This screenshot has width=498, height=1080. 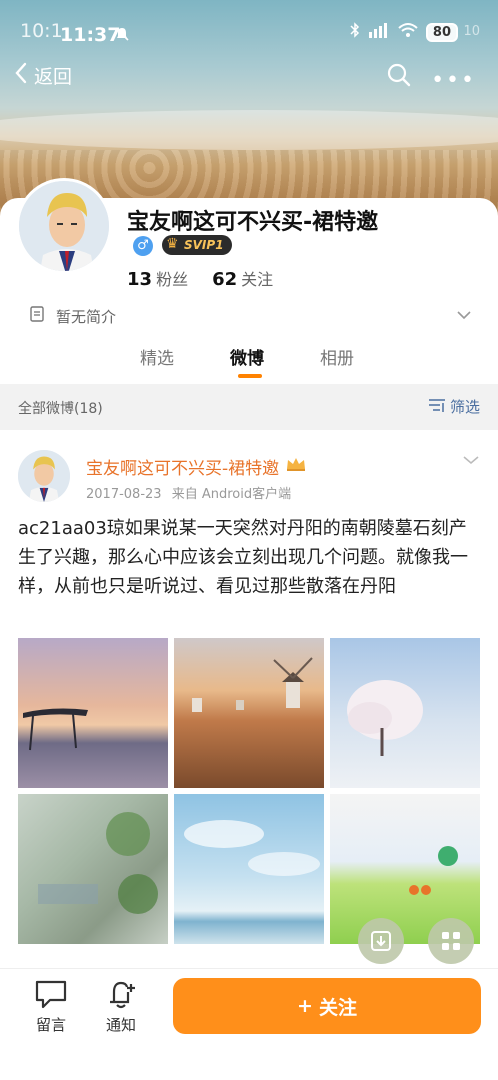 I want to click on intro-text: 暂无简介, so click(x=86, y=316).